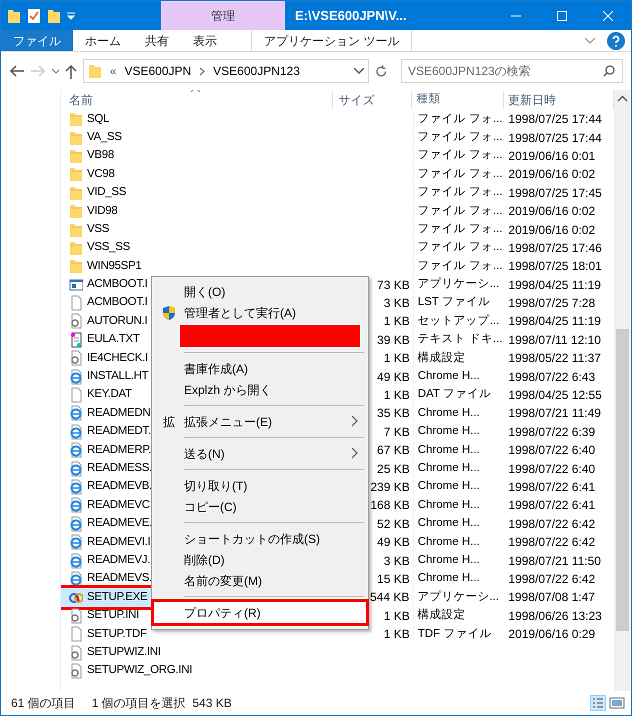 The height and width of the screenshot is (716, 632). I want to click on file-type: DAT ファイル, so click(454, 394).